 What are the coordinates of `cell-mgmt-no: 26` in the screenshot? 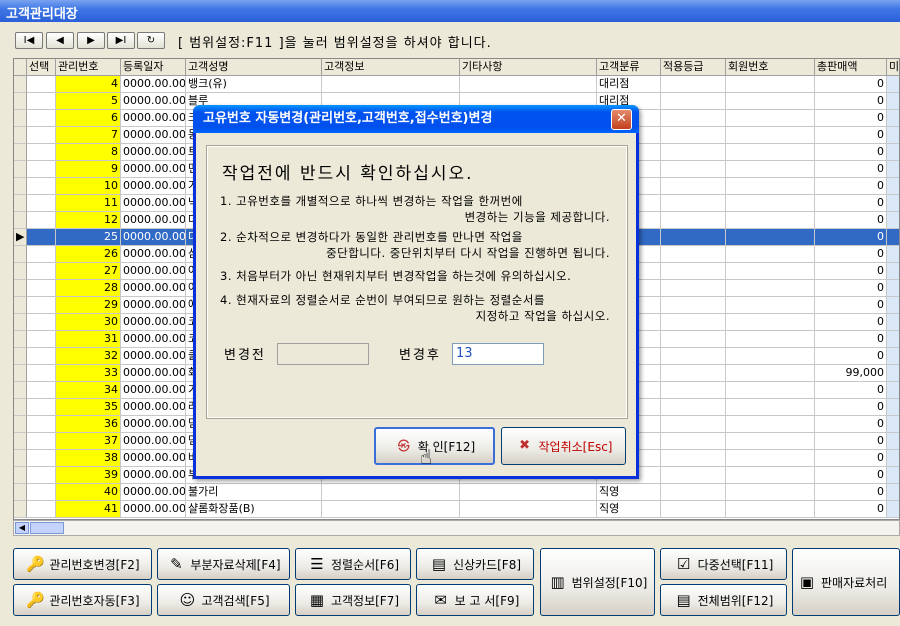 It's located at (88, 254).